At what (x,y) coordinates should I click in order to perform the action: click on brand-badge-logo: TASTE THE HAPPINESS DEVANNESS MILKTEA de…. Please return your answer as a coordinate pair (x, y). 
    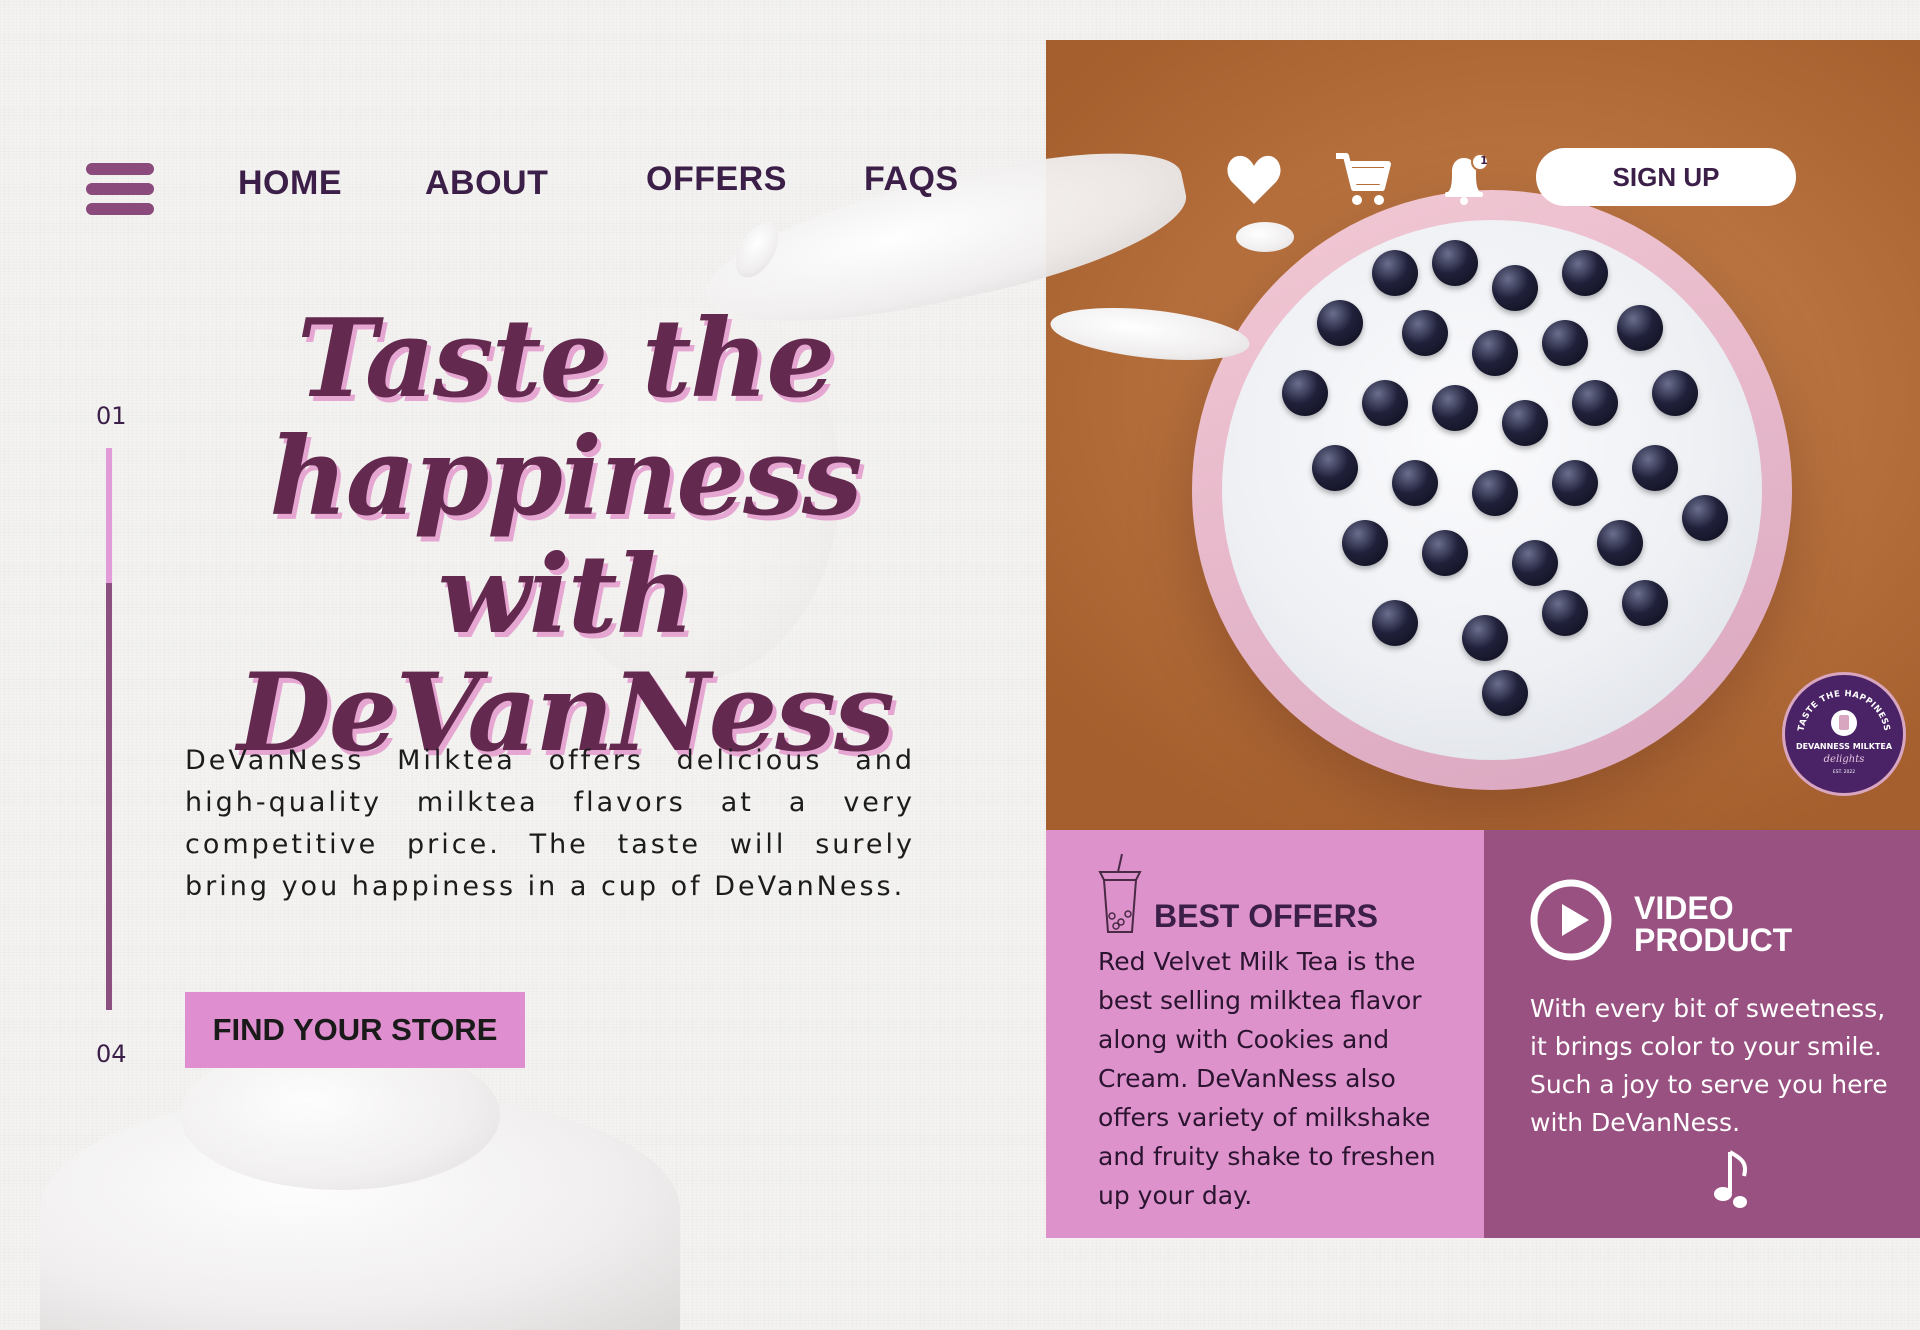
    Looking at the image, I should click on (1844, 734).